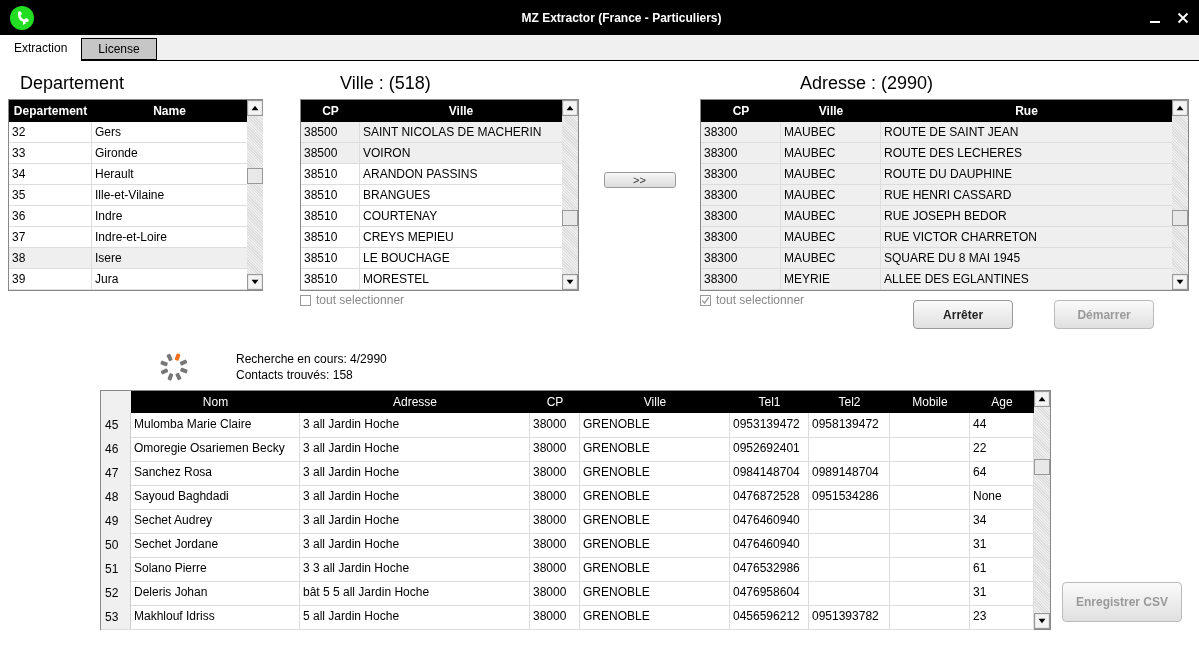 The image size is (1199, 650). What do you see at coordinates (119, 49) in the screenshot?
I see `tab: License` at bounding box center [119, 49].